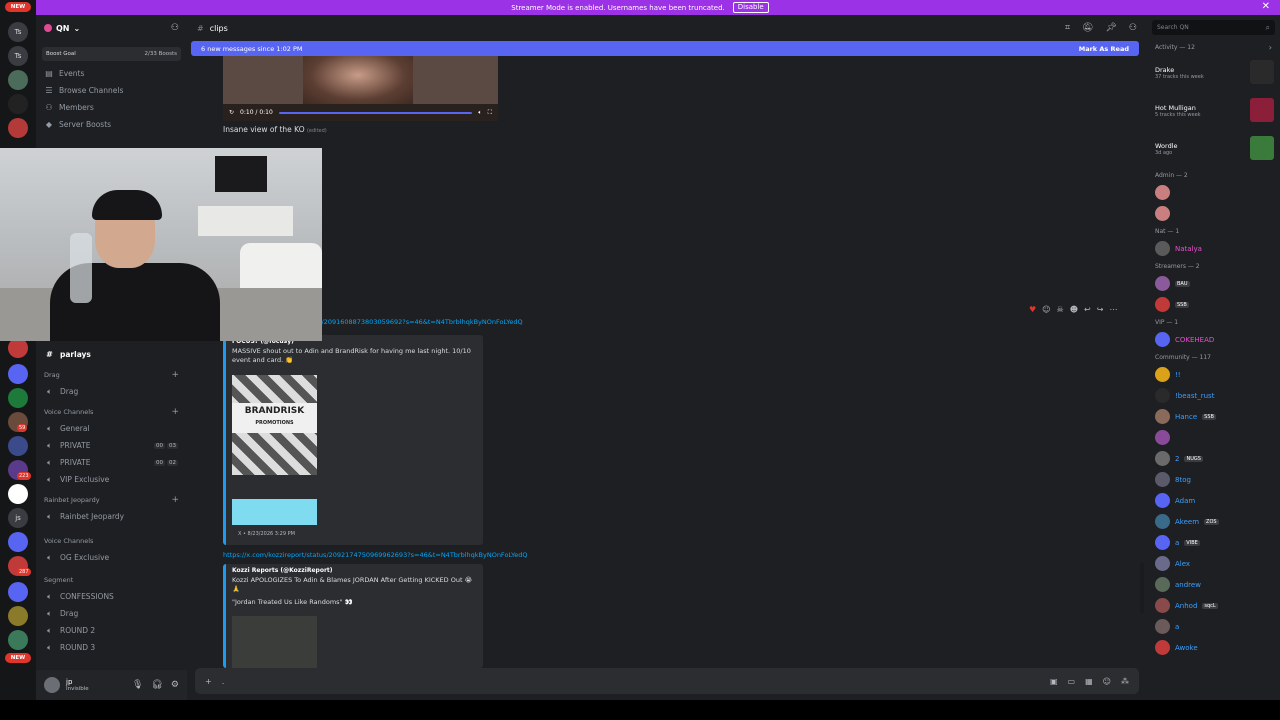  I want to click on category-rainbet: Rainbet Jeopardy +, so click(111, 500).